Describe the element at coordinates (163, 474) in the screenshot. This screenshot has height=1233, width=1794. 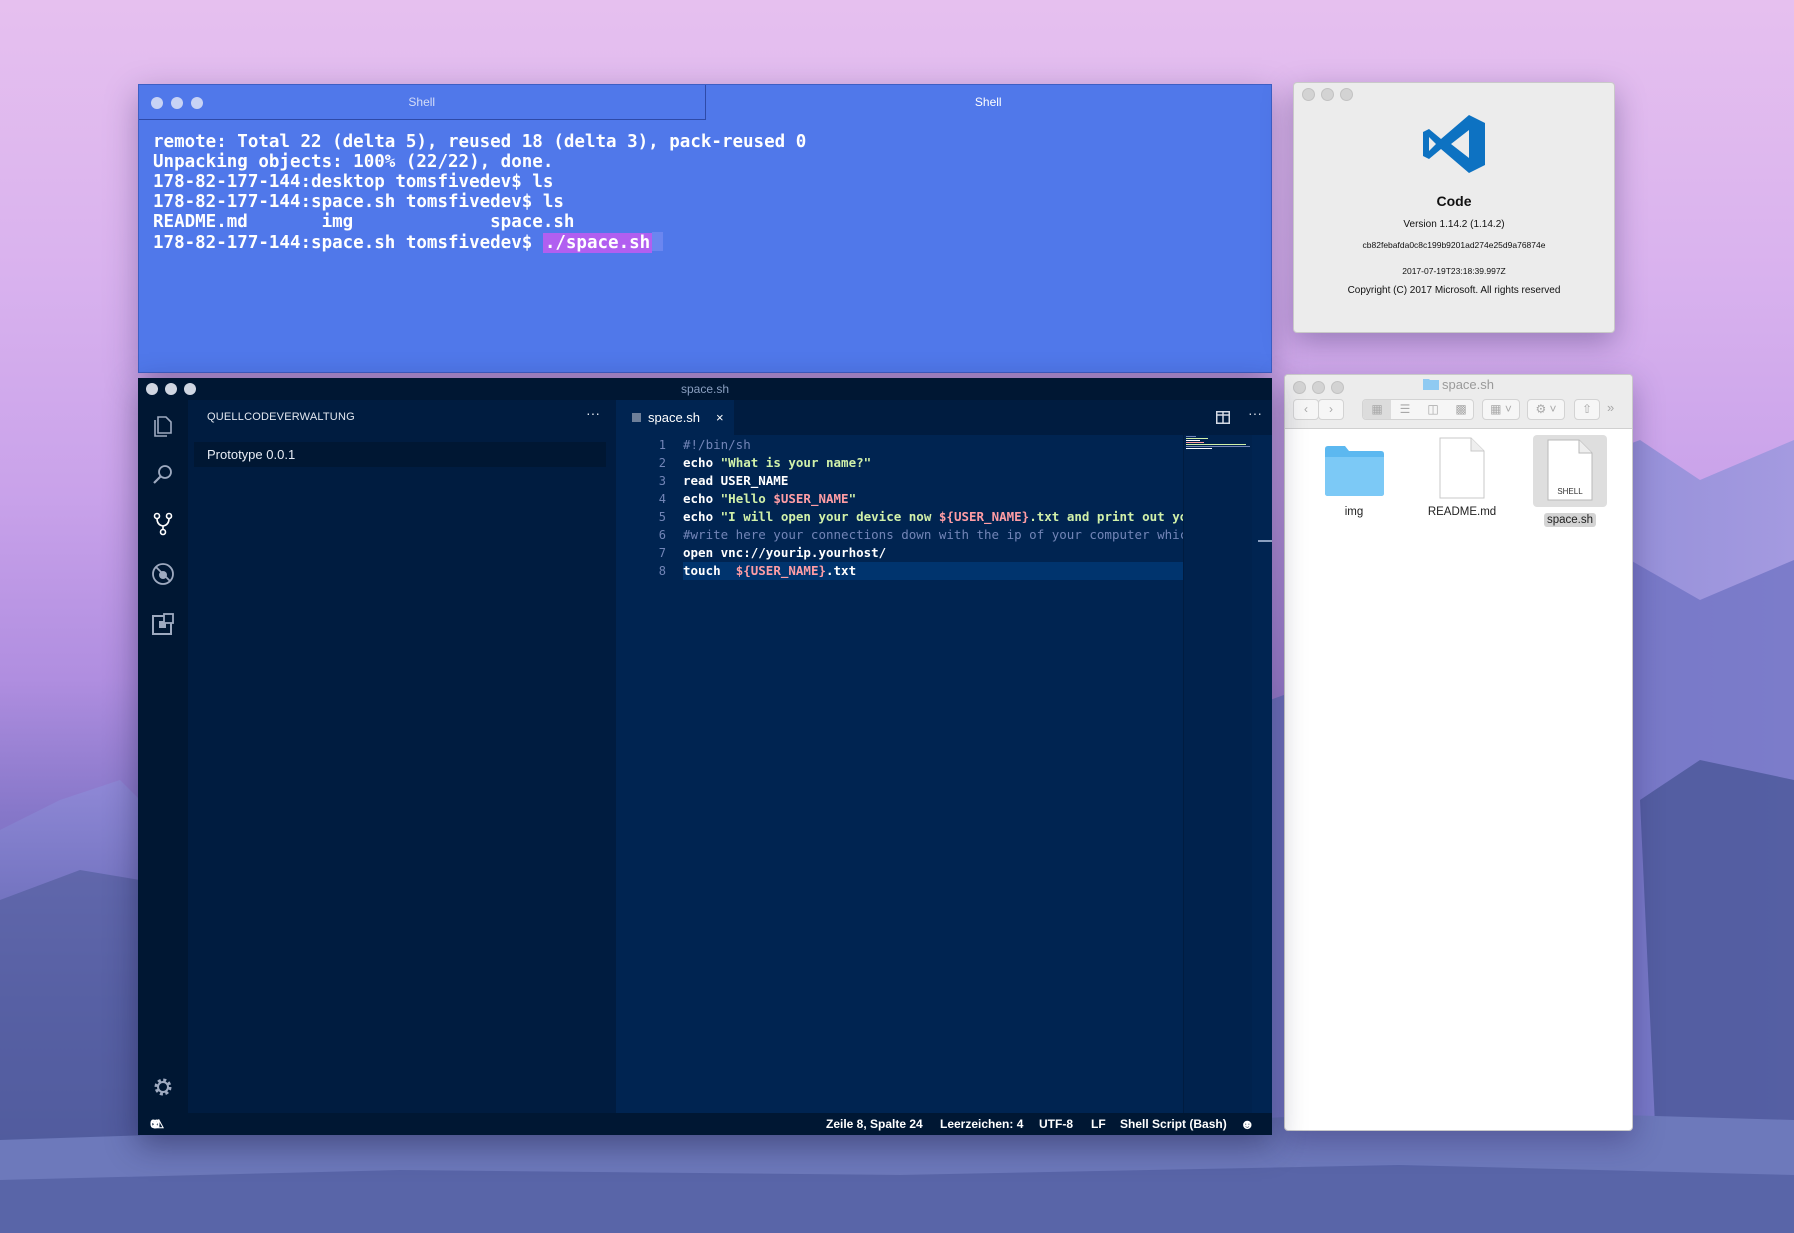
I see `search-icon` at that location.